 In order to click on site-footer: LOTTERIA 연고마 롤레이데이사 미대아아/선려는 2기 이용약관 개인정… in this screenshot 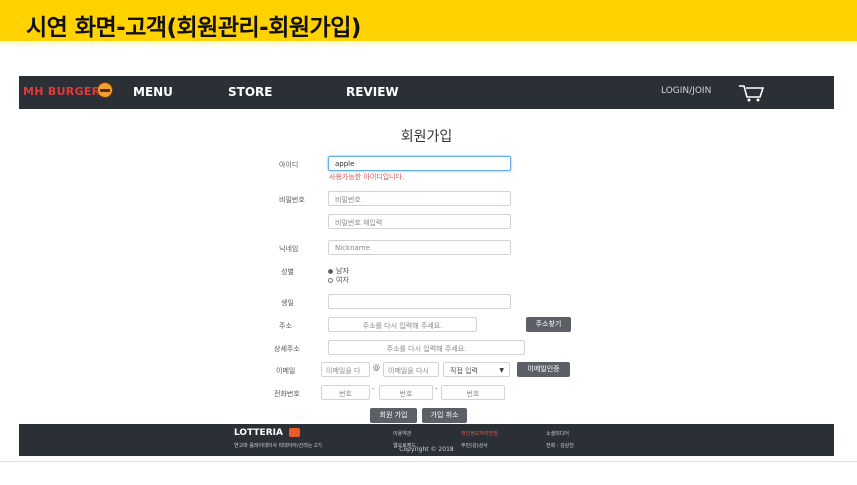, I will do `click(426, 440)`.